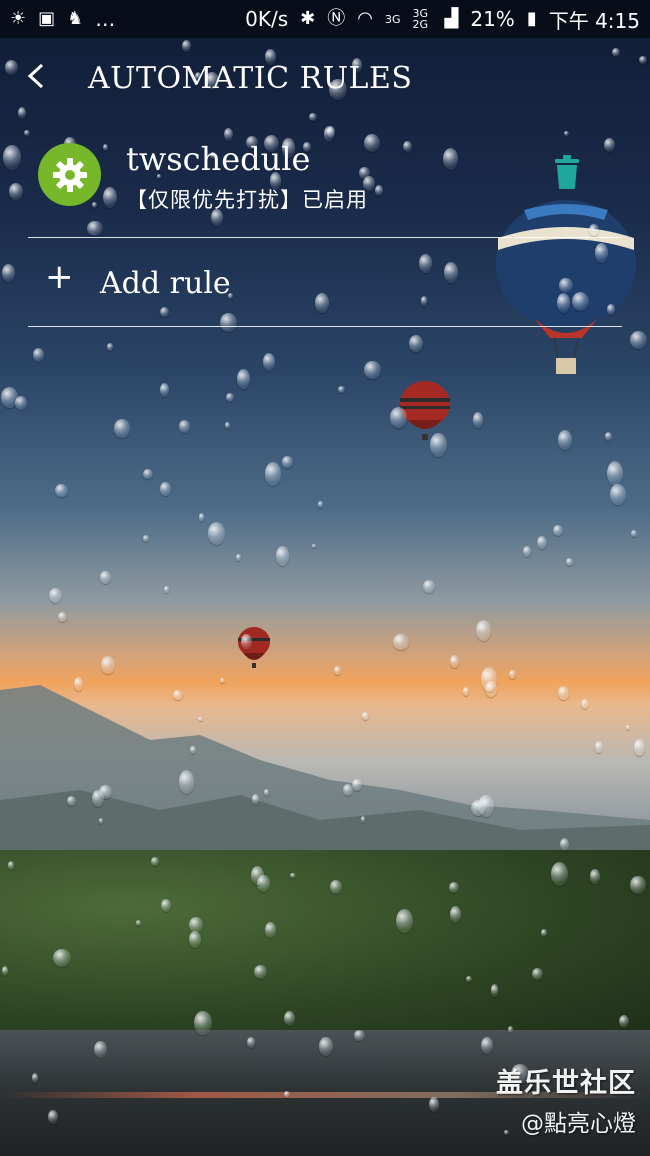 The width and height of the screenshot is (650, 1156). Describe the element at coordinates (566, 1099) in the screenshot. I see `watermark: 盖乐世社区 @點亮心燈` at that location.